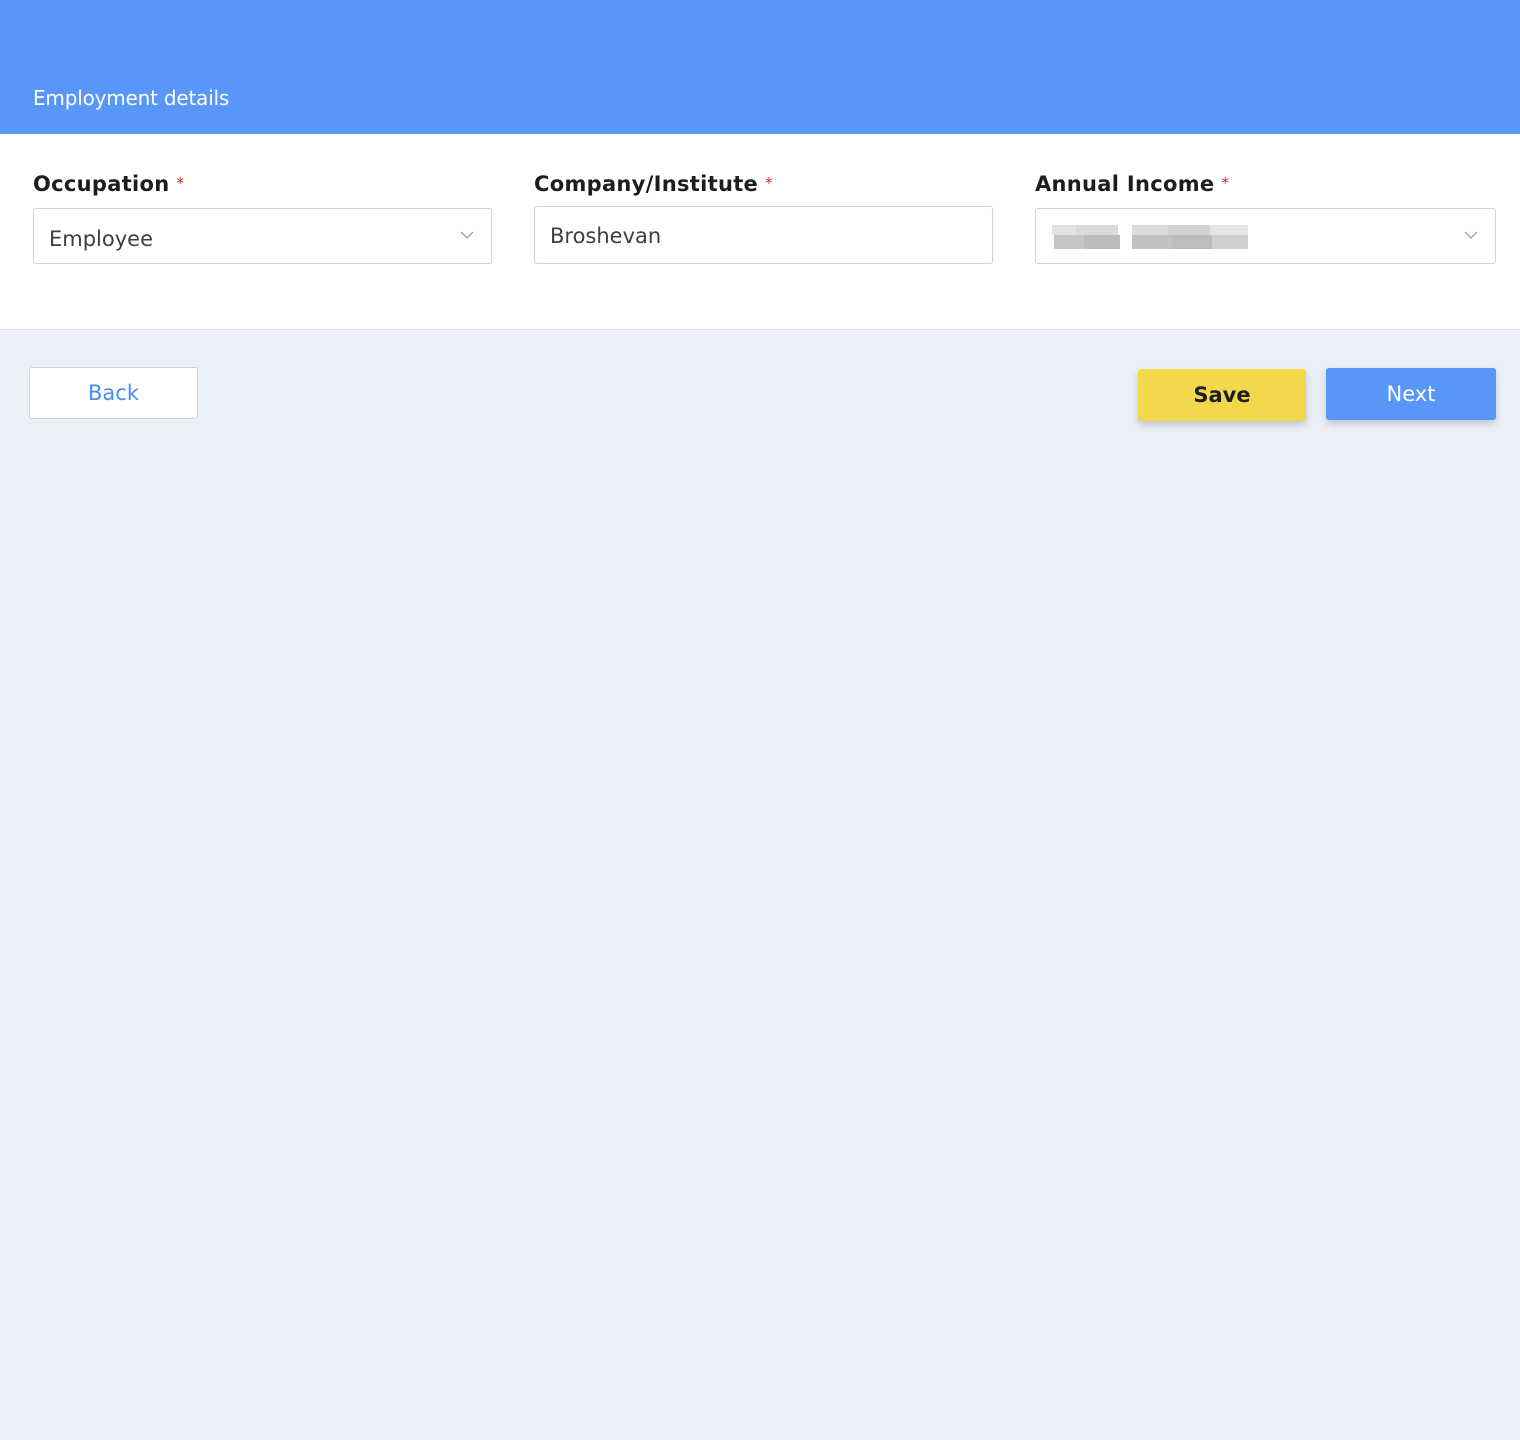 Image resolution: width=1520 pixels, height=1440 pixels. What do you see at coordinates (101, 184) in the screenshot?
I see `occupation-label-text: Occupation` at bounding box center [101, 184].